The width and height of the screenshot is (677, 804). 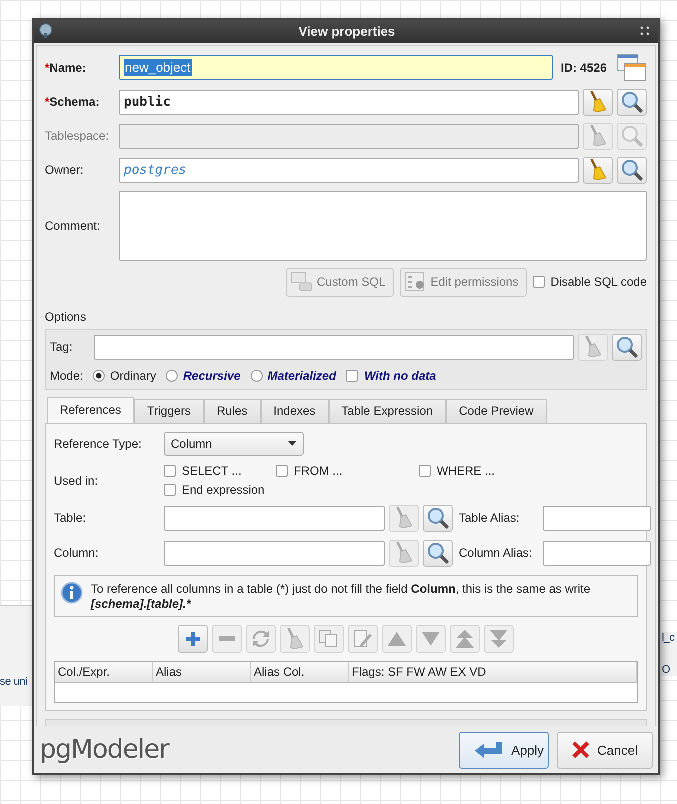 I want to click on double-up-icon, so click(x=465, y=638).